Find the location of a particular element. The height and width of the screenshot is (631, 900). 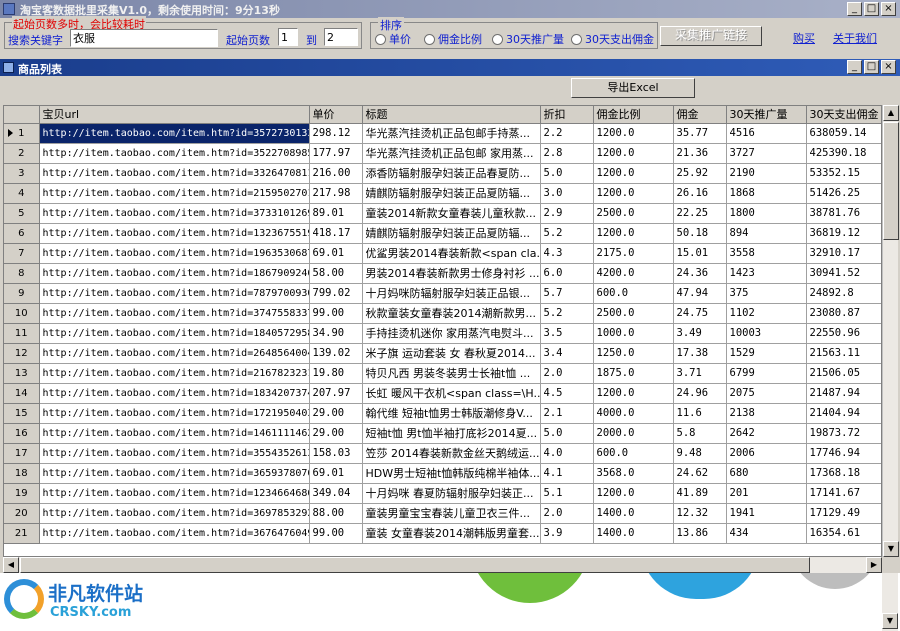

scroll-down-arrow-icon: ▼ is located at coordinates (891, 549).